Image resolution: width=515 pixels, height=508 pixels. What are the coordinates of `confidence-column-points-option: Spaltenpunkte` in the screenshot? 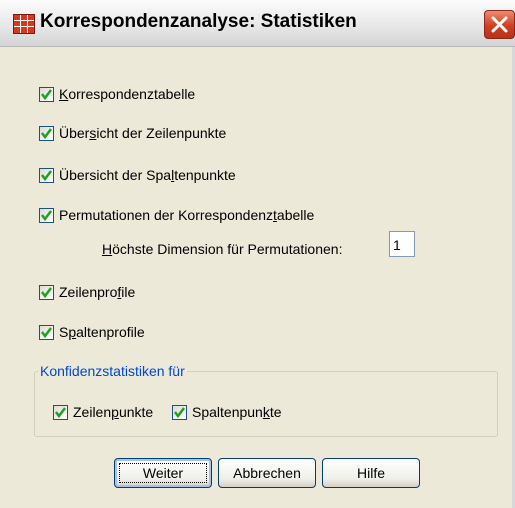 It's located at (227, 412).